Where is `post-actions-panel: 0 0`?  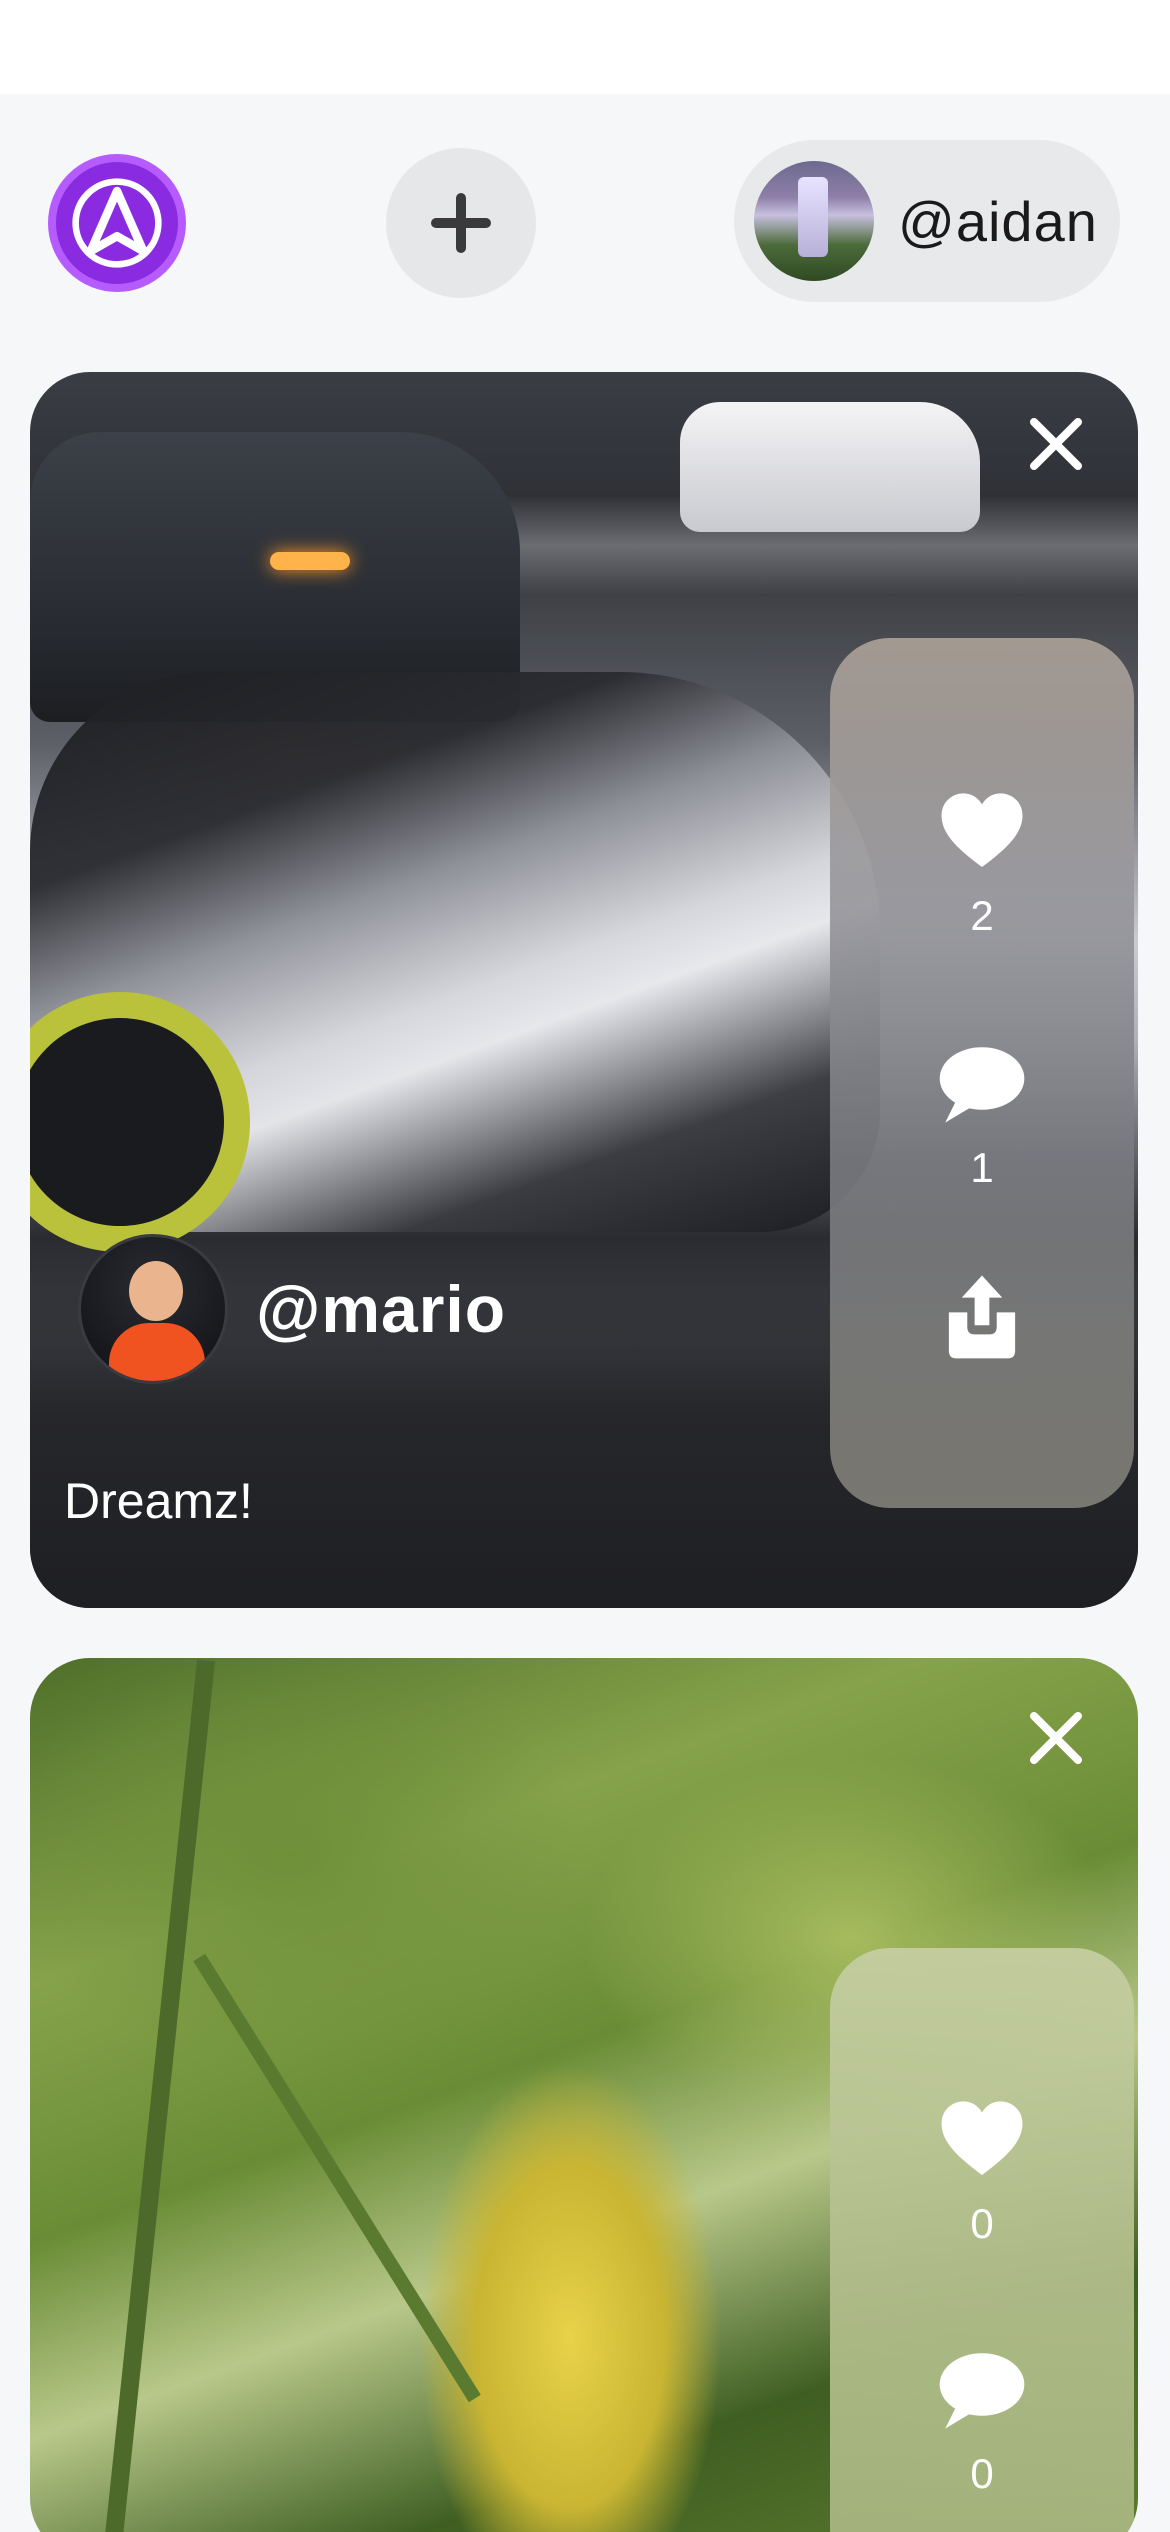
post-actions-panel: 0 0 is located at coordinates (982, 2240).